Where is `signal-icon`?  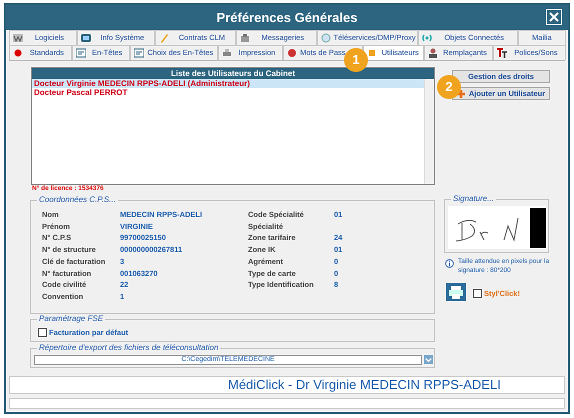
signal-icon is located at coordinates (427, 38).